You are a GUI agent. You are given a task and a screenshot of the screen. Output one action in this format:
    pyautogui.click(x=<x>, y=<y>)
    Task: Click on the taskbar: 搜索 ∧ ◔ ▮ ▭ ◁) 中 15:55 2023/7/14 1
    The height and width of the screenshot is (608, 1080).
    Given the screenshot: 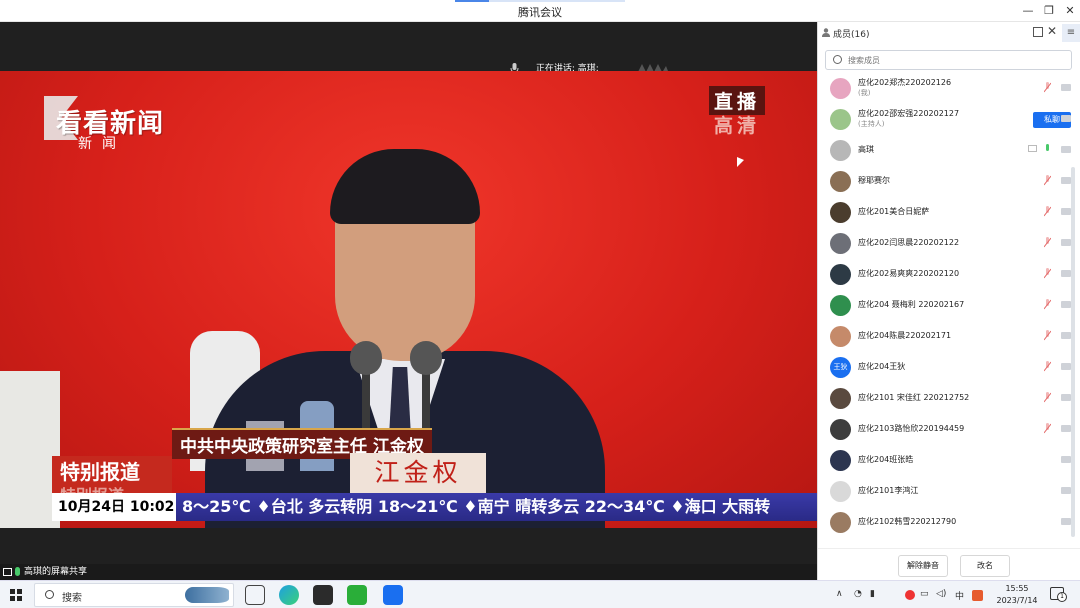 What is the action you would take?
    pyautogui.click(x=540, y=594)
    